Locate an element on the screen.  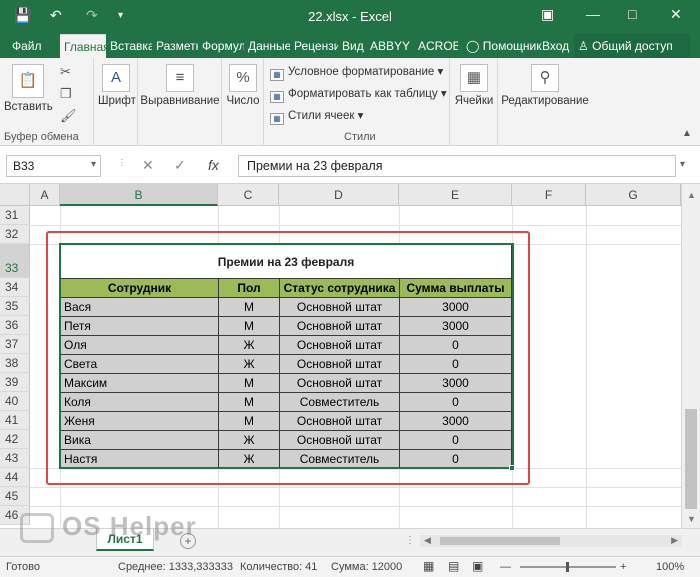
page-layout-view-icon: ▤ is located at coordinates (453, 566).